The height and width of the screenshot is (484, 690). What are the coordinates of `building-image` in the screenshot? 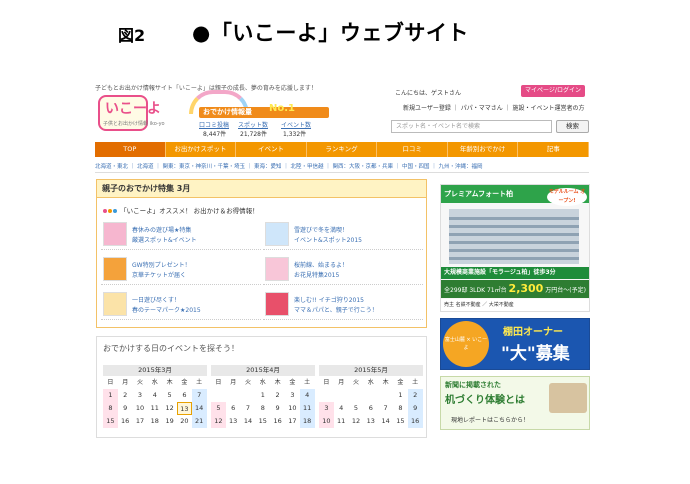 It's located at (514, 236).